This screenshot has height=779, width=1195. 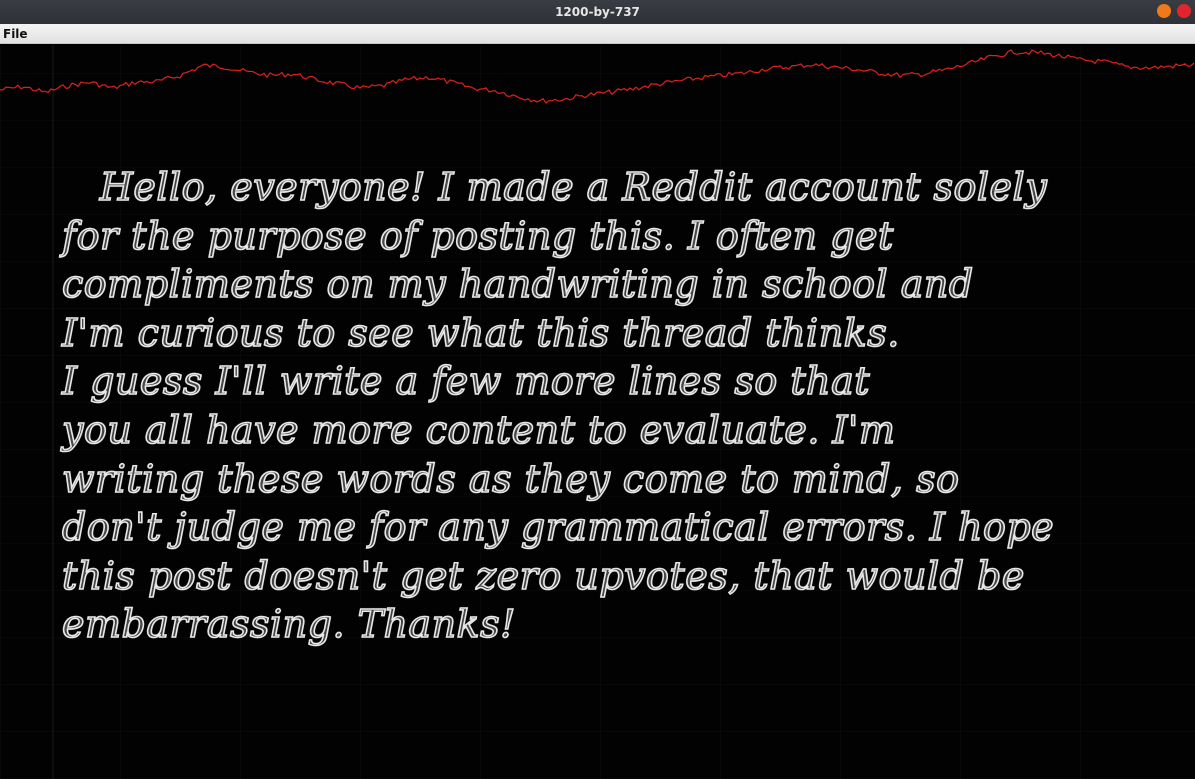 What do you see at coordinates (597, 76) in the screenshot?
I see `red-signal-trace` at bounding box center [597, 76].